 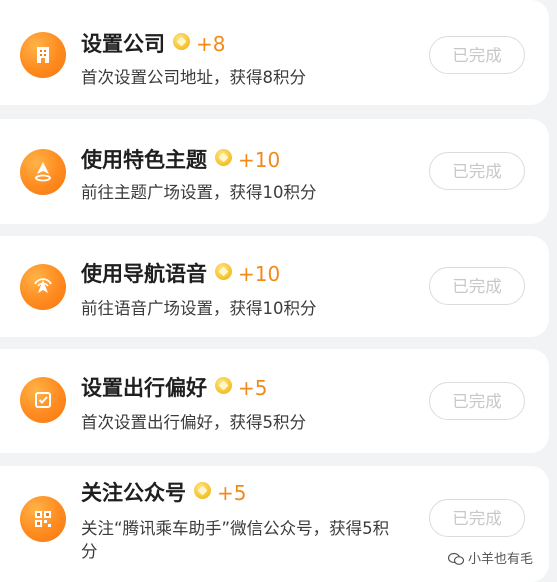 I want to click on task-title-text: 关注公众号, so click(x=133, y=493).